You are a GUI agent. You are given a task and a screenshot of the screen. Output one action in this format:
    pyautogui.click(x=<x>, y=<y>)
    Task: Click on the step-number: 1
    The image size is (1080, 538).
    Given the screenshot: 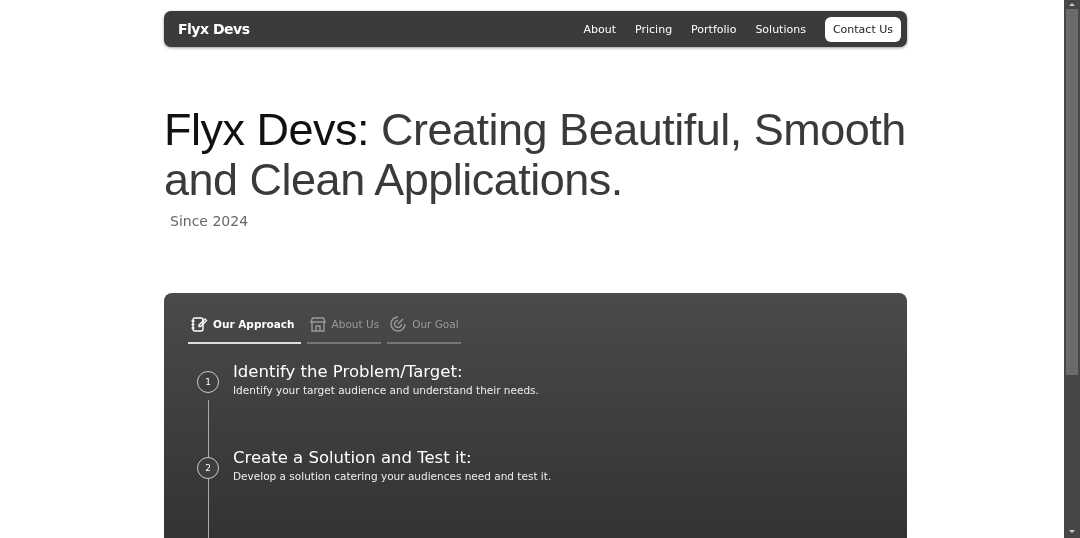 What is the action you would take?
    pyautogui.click(x=208, y=382)
    